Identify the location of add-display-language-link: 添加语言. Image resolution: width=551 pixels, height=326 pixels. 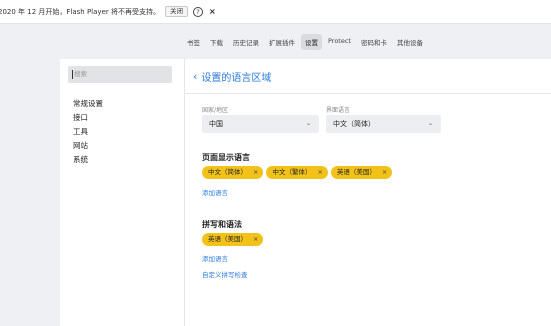
(215, 192).